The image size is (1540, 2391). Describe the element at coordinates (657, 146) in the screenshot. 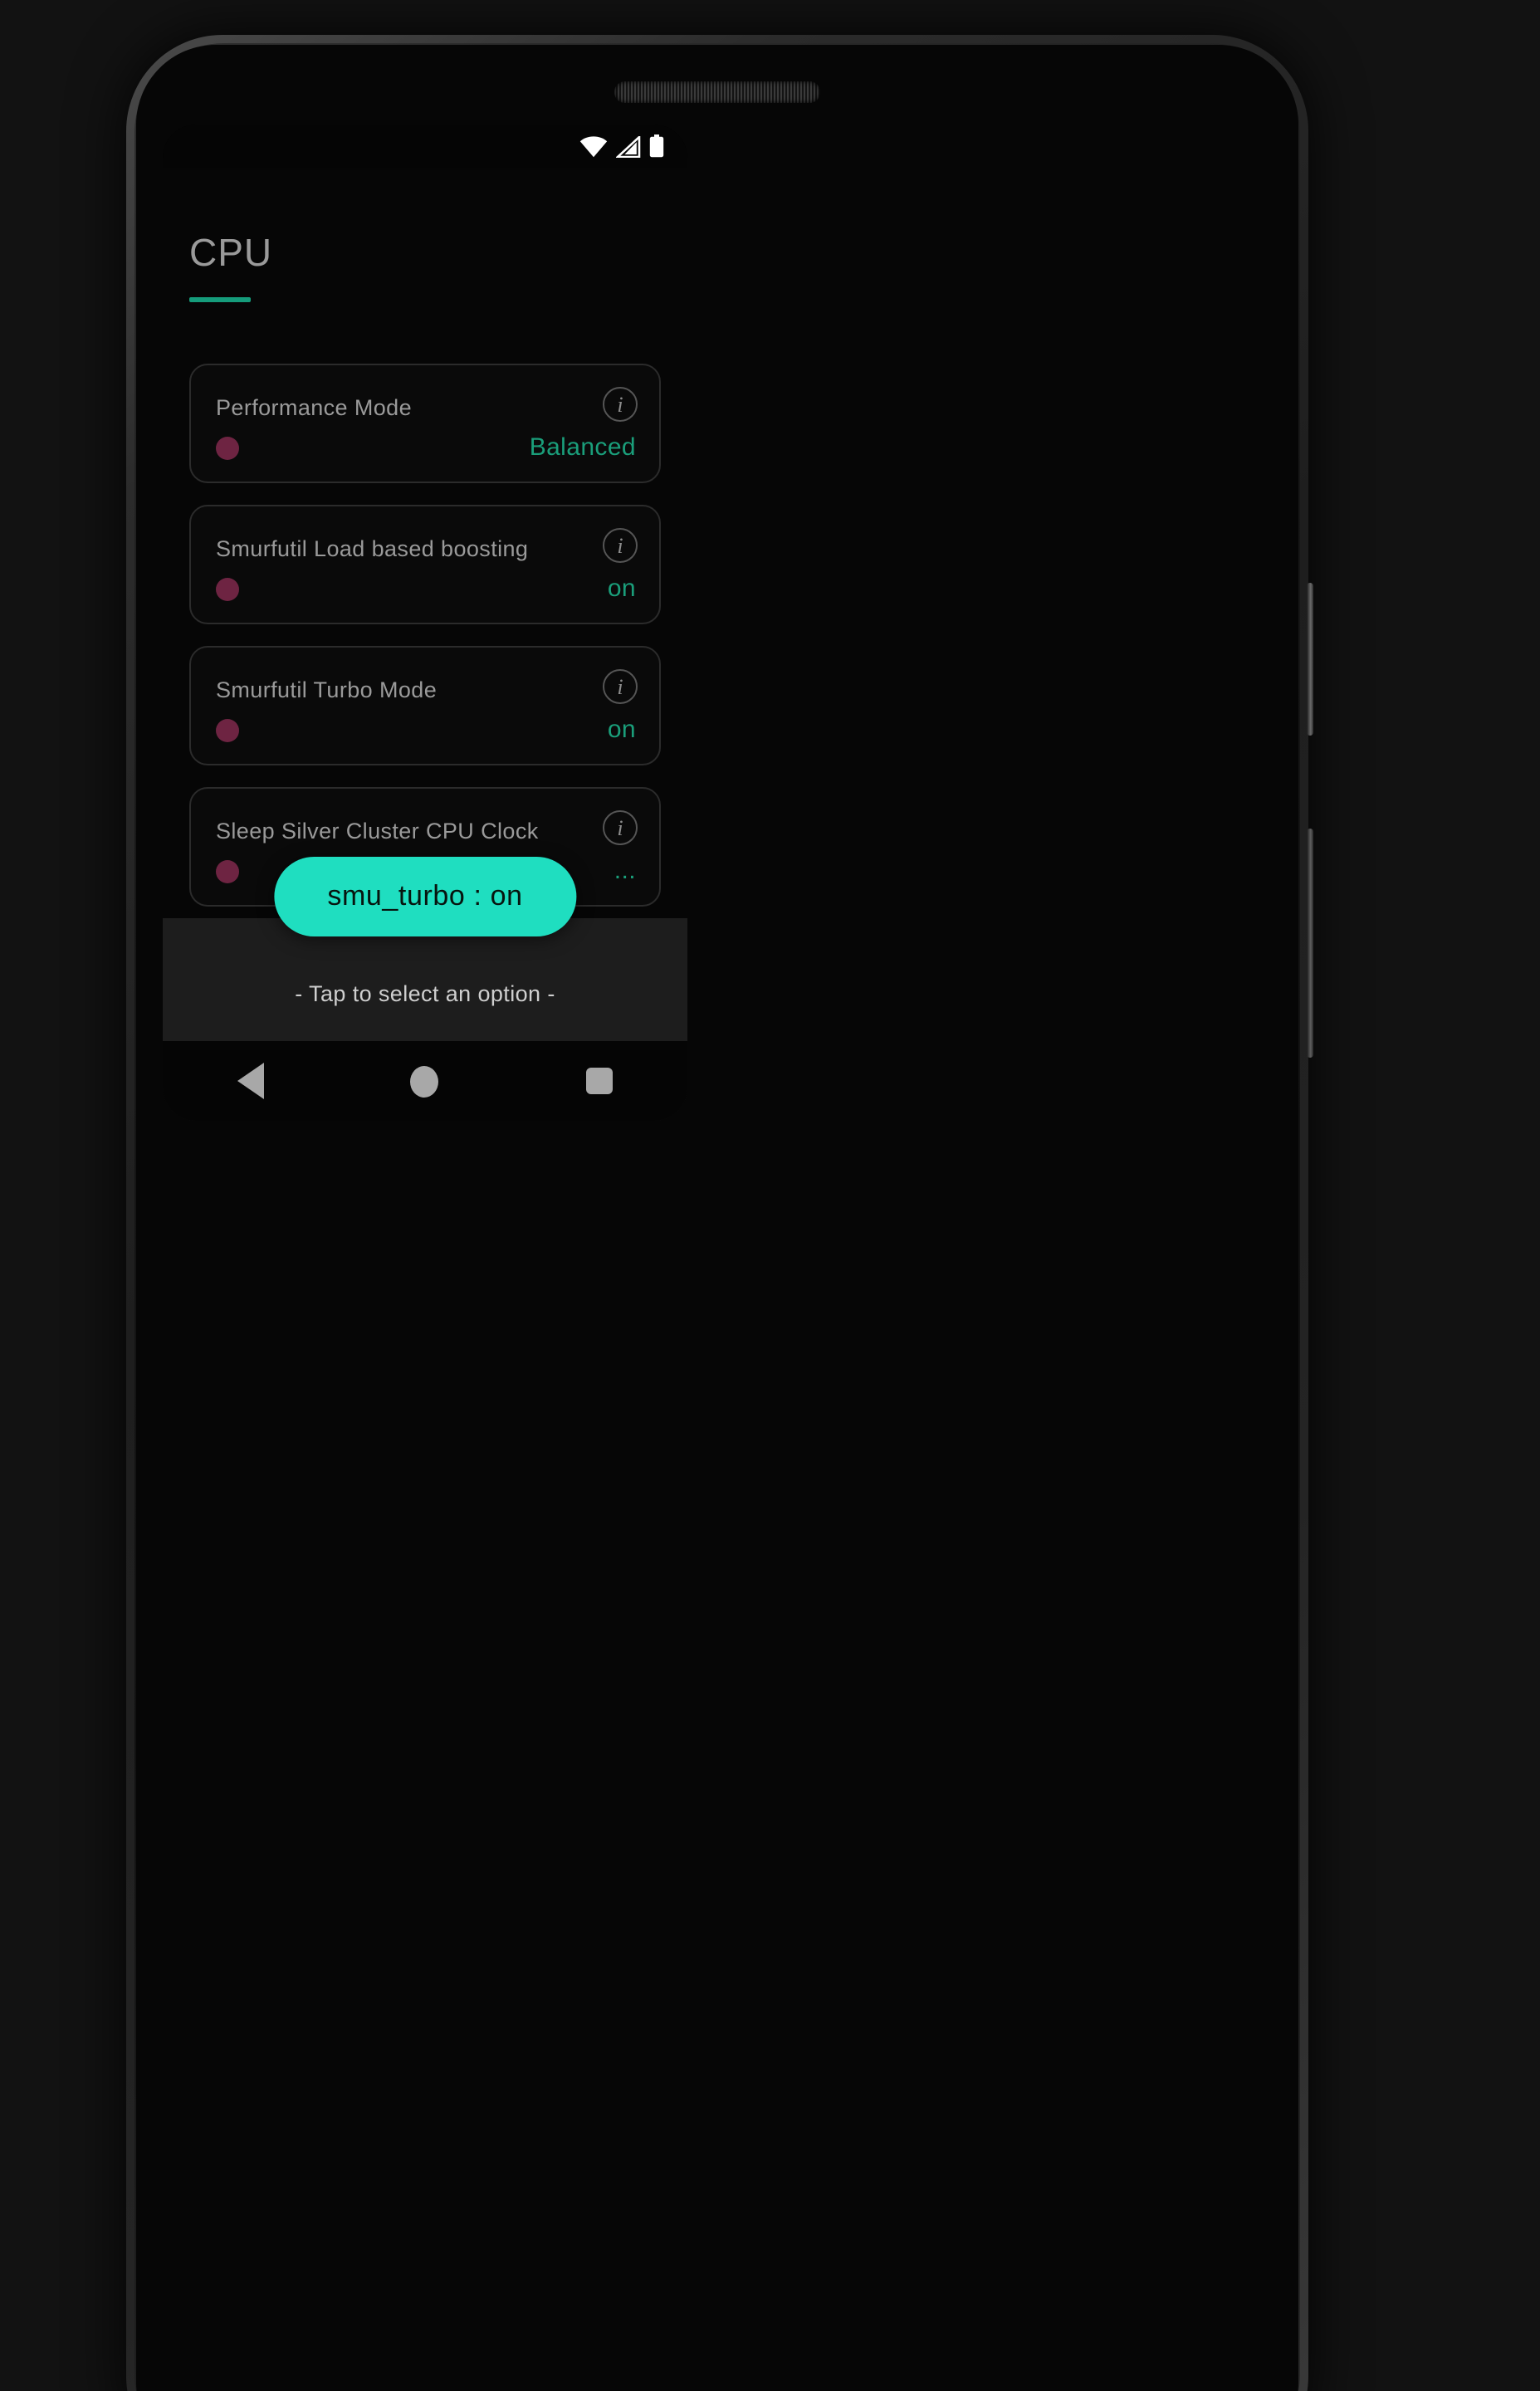

I see `battery-icon` at that location.